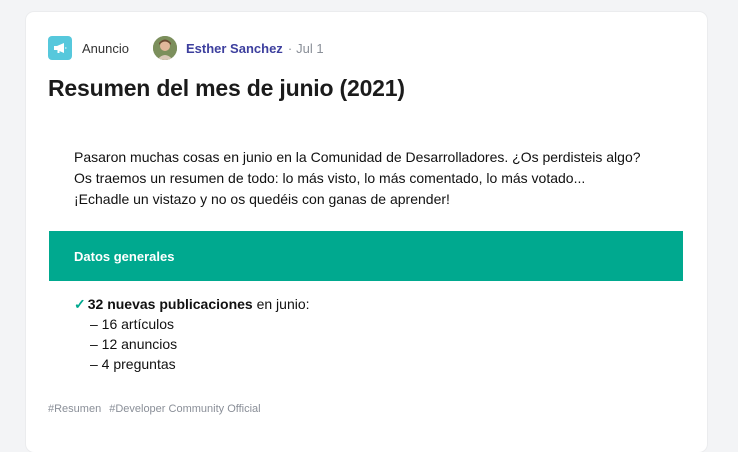  What do you see at coordinates (105, 48) in the screenshot?
I see `post-type-label: Anuncio` at bounding box center [105, 48].